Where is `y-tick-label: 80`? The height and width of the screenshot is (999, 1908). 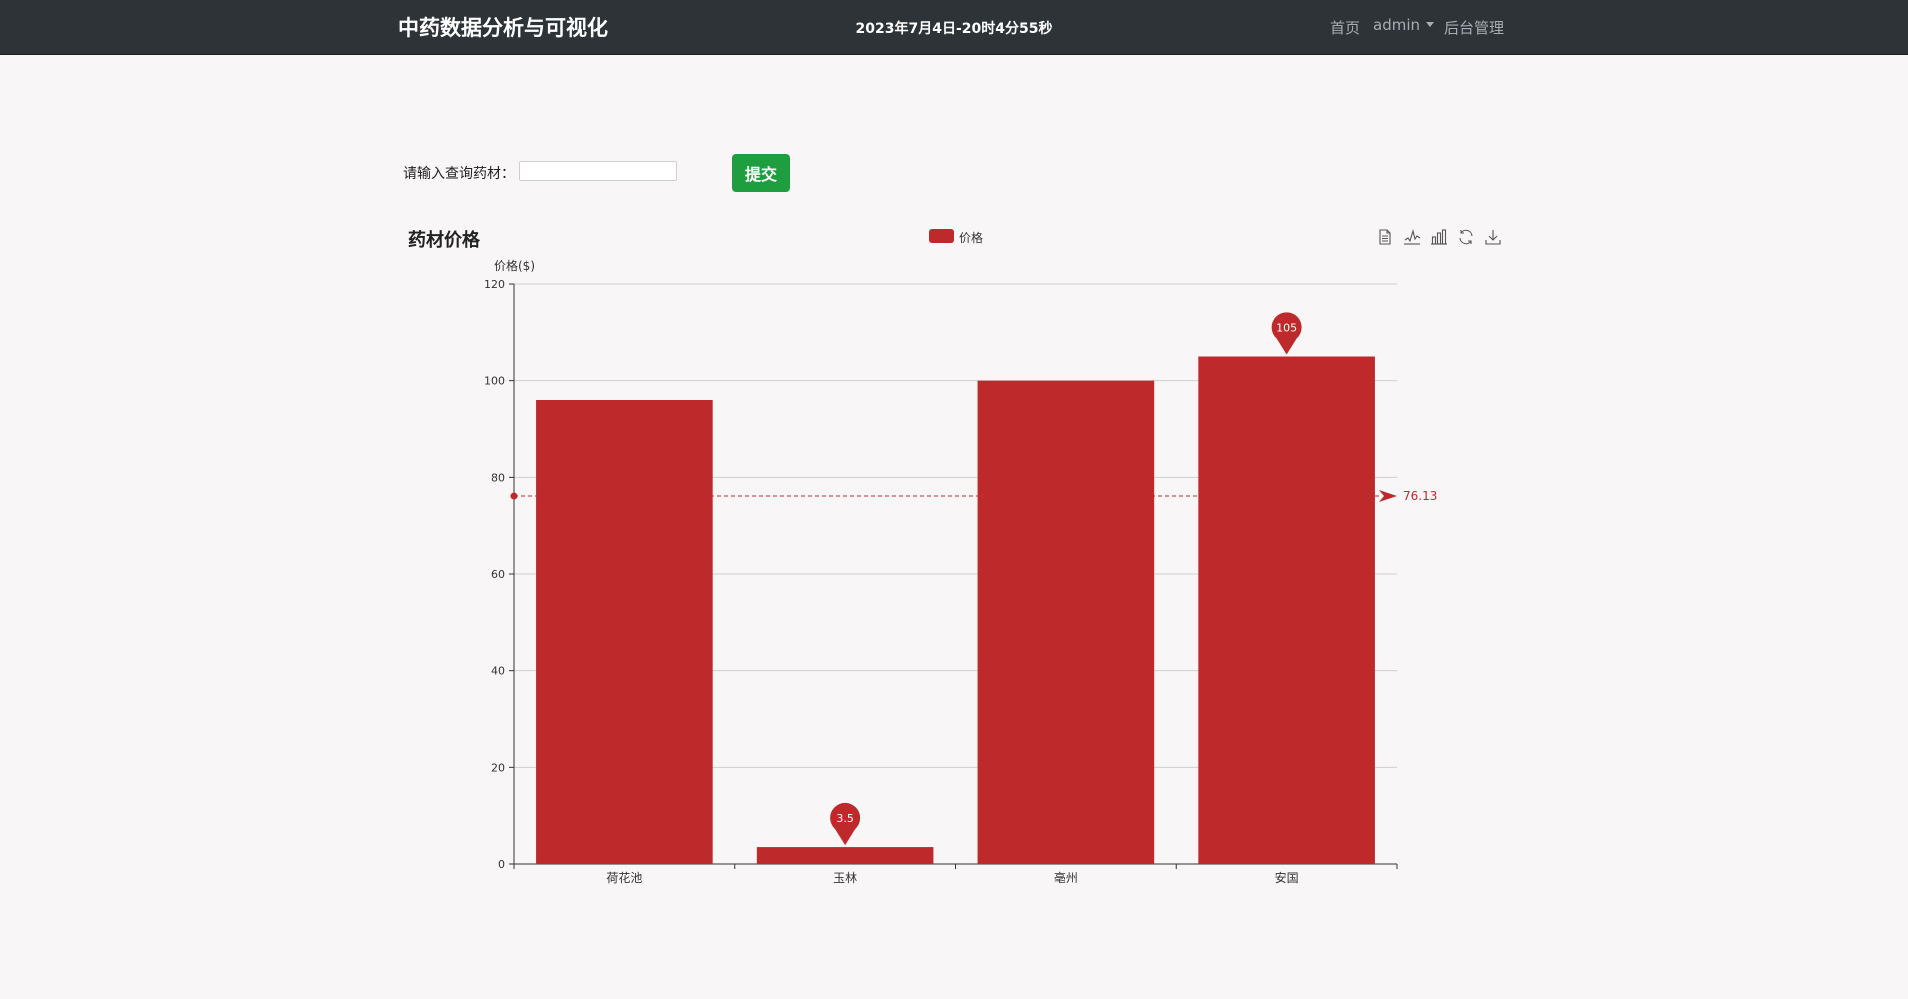 y-tick-label: 80 is located at coordinates (498, 477).